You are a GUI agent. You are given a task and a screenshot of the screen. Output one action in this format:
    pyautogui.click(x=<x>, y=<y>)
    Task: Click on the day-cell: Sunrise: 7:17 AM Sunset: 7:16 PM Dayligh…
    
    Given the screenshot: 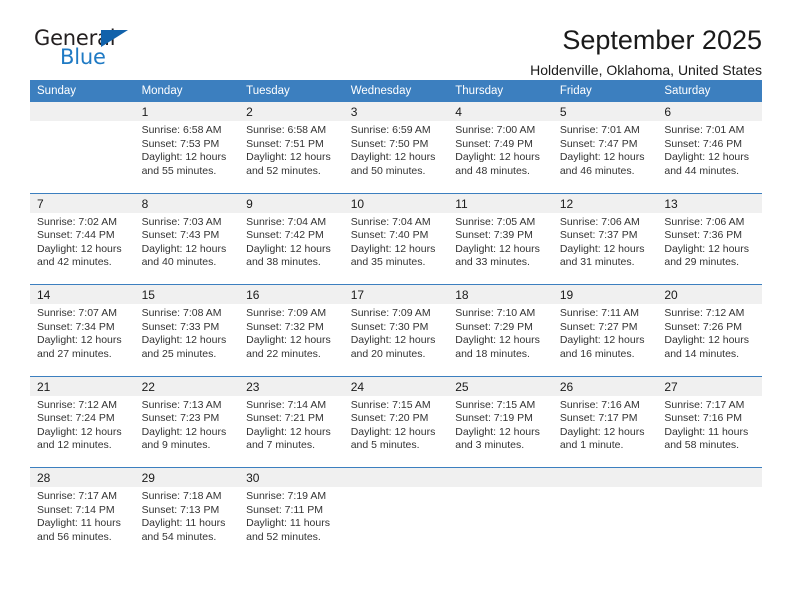 What is the action you would take?
    pyautogui.click(x=709, y=431)
    